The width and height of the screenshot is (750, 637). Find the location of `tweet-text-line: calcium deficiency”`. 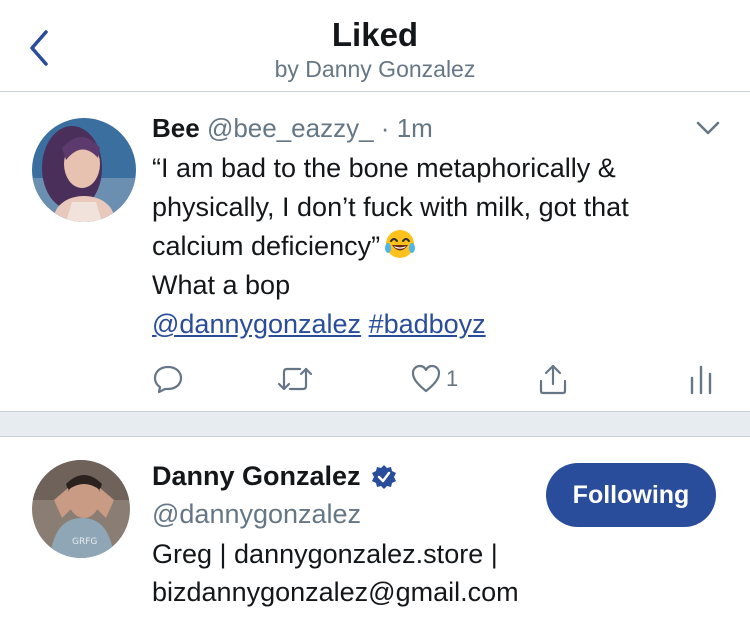

tweet-text-line: calcium deficiency” is located at coordinates (442, 246).